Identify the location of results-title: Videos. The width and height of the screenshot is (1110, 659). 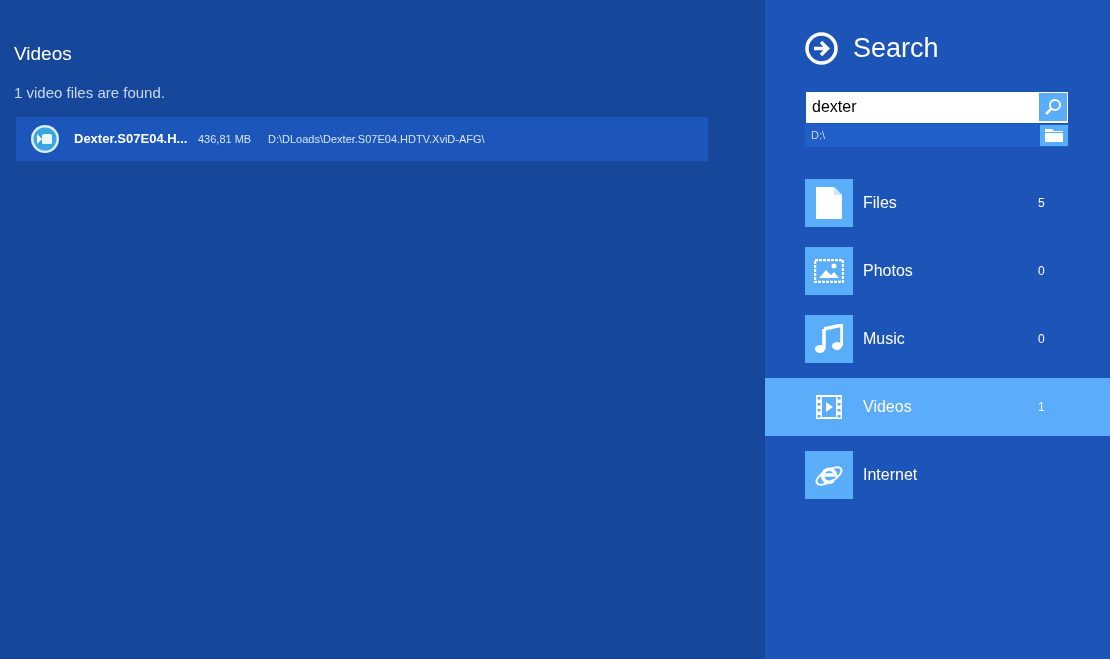
(43, 54).